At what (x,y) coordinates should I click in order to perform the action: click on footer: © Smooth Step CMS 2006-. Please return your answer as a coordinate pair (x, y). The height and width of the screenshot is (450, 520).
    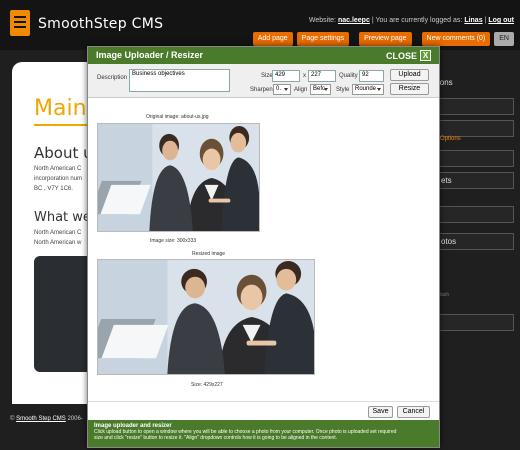
    Looking at the image, I should click on (46, 419).